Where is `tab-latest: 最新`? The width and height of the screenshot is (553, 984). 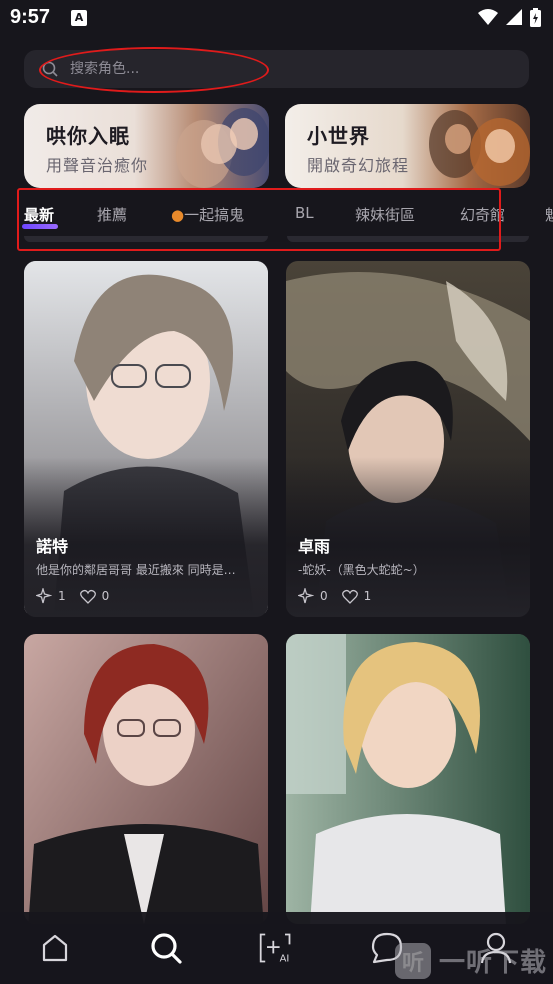
tab-latest: 最新 is located at coordinates (39, 214).